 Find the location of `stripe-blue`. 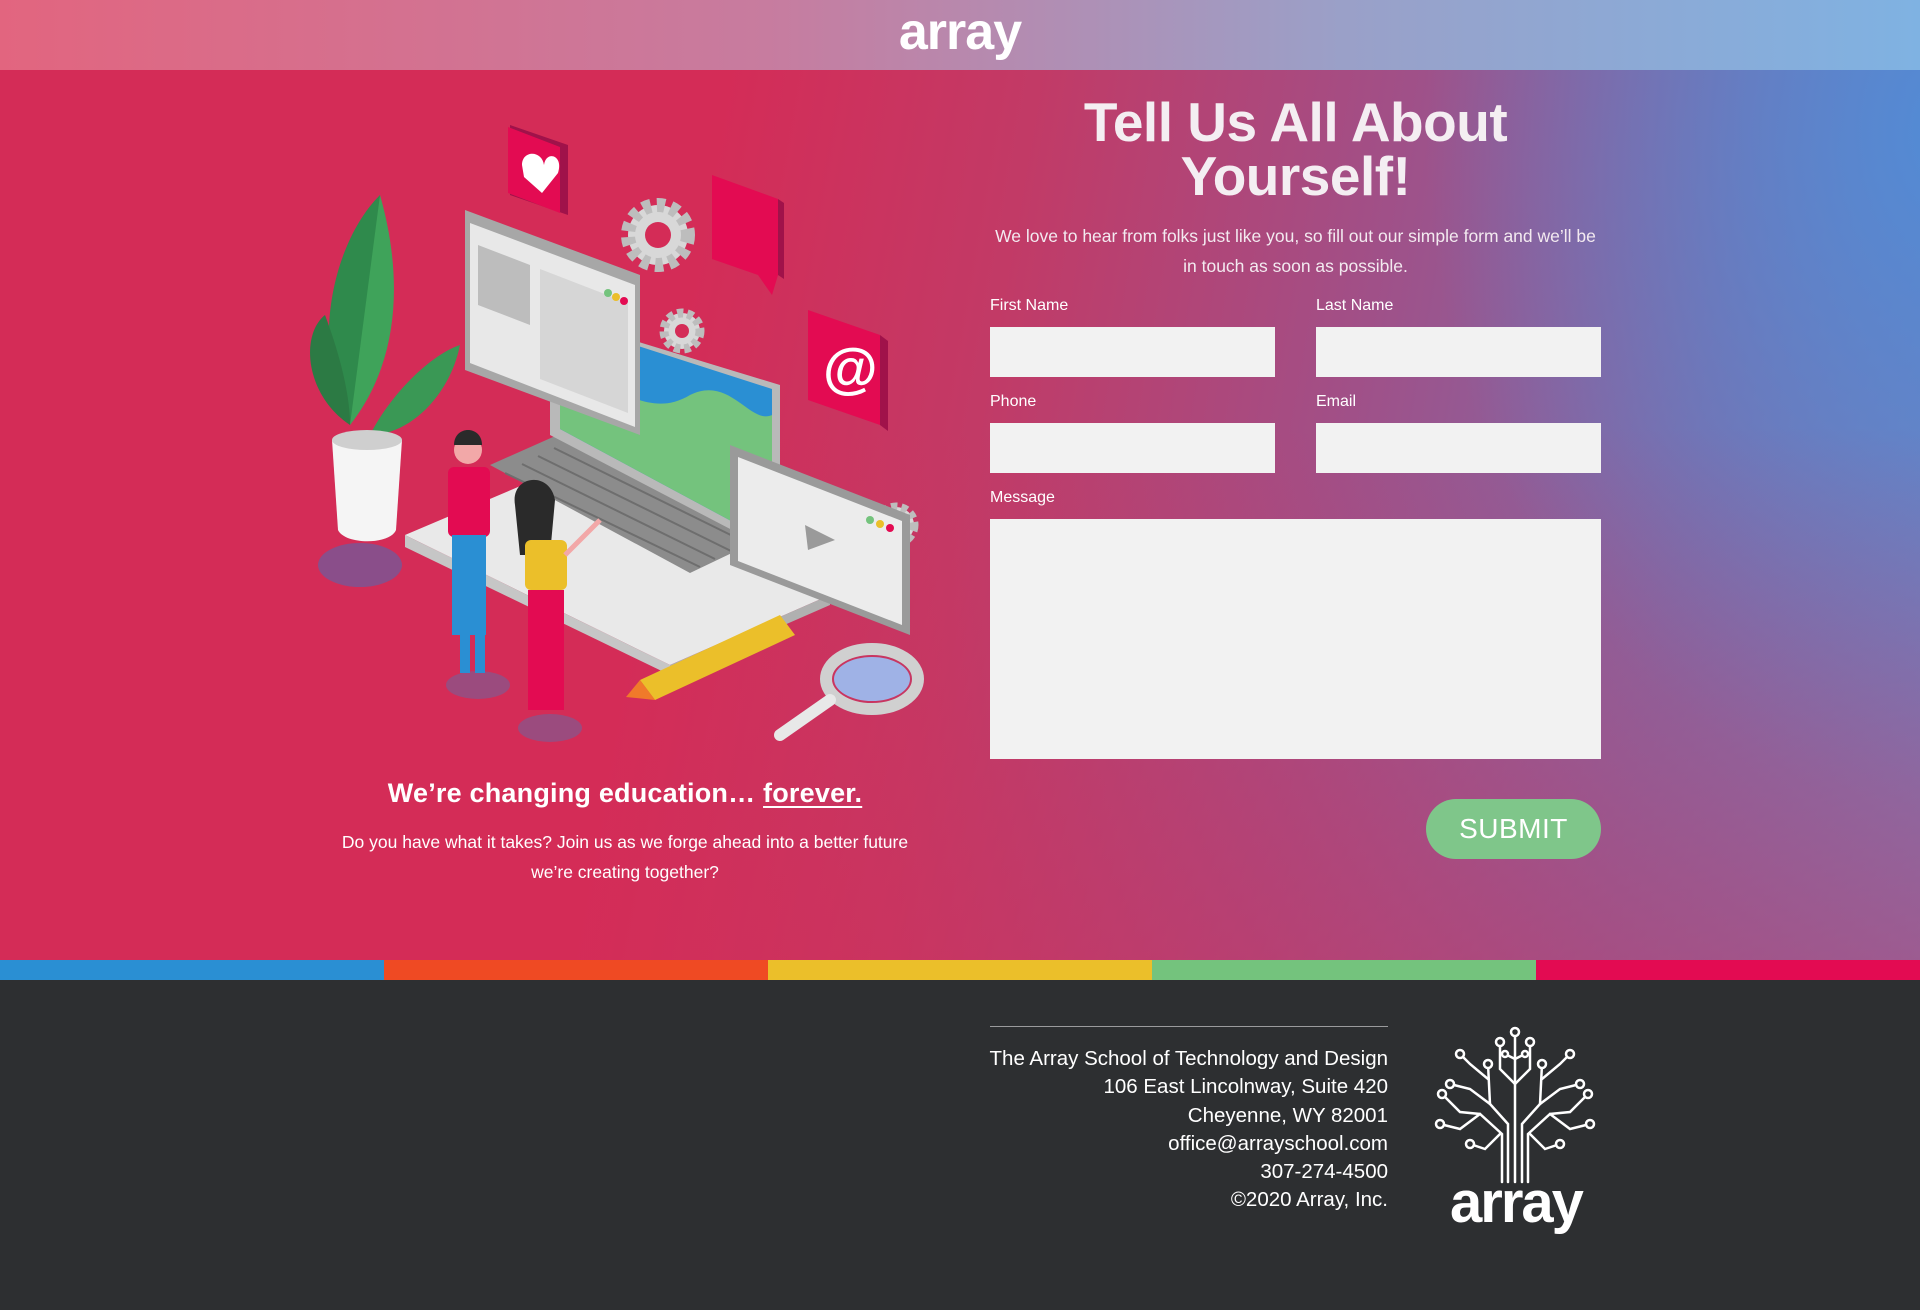

stripe-blue is located at coordinates (192, 970).